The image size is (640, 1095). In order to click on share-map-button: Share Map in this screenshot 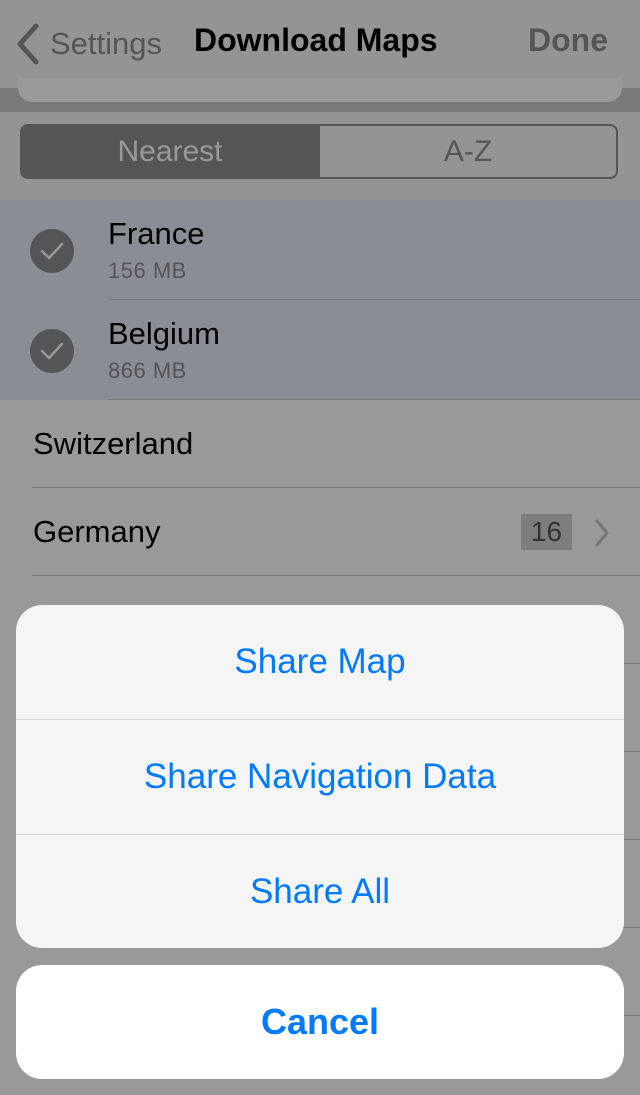, I will do `click(320, 662)`.